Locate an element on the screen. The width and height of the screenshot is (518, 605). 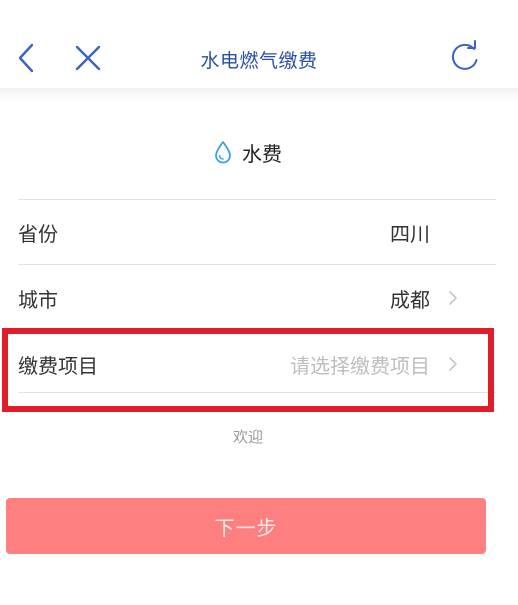
water-drop-icon is located at coordinates (223, 152).